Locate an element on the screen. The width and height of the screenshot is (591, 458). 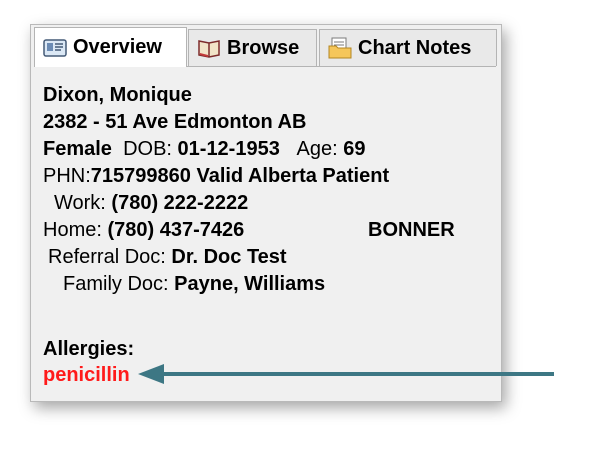
tab-overview-label: Overview is located at coordinates (117, 47).